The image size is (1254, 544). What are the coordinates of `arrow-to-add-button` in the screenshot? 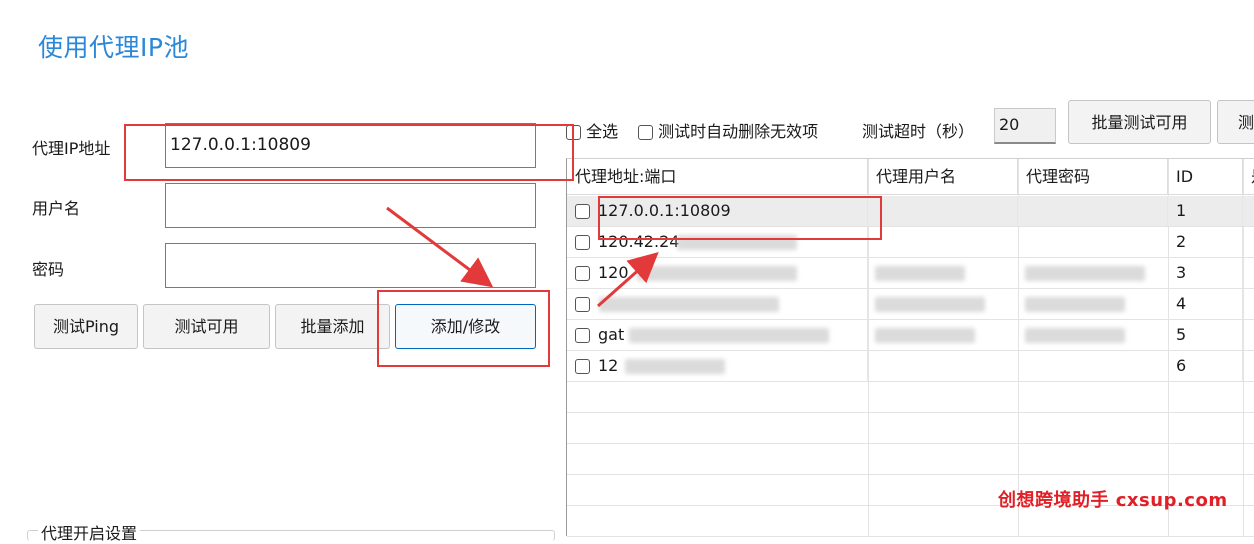 It's located at (440, 247).